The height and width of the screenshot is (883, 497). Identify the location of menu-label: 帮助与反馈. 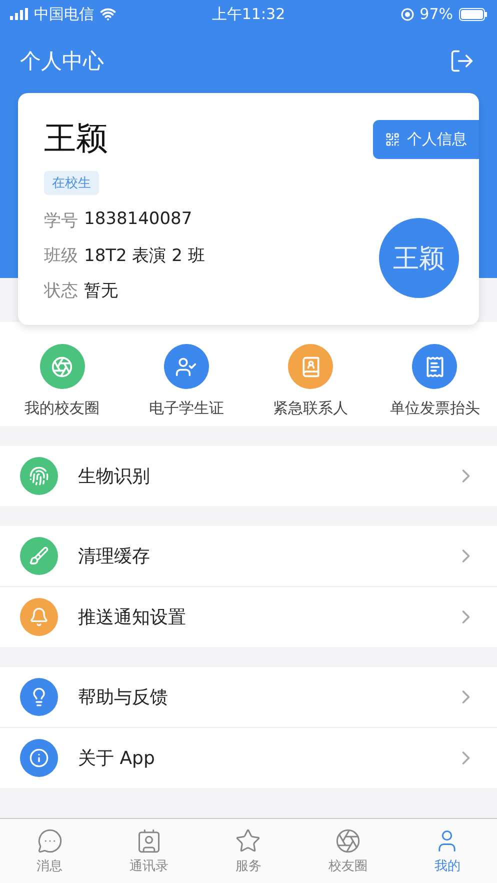
(123, 697).